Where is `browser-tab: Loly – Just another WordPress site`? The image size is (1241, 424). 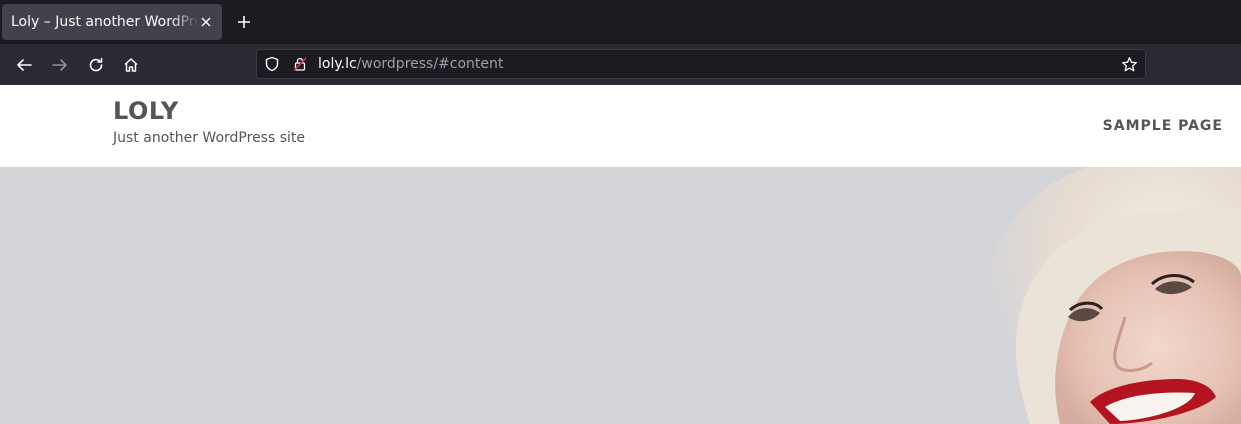 browser-tab: Loly – Just another WordPress site is located at coordinates (112, 22).